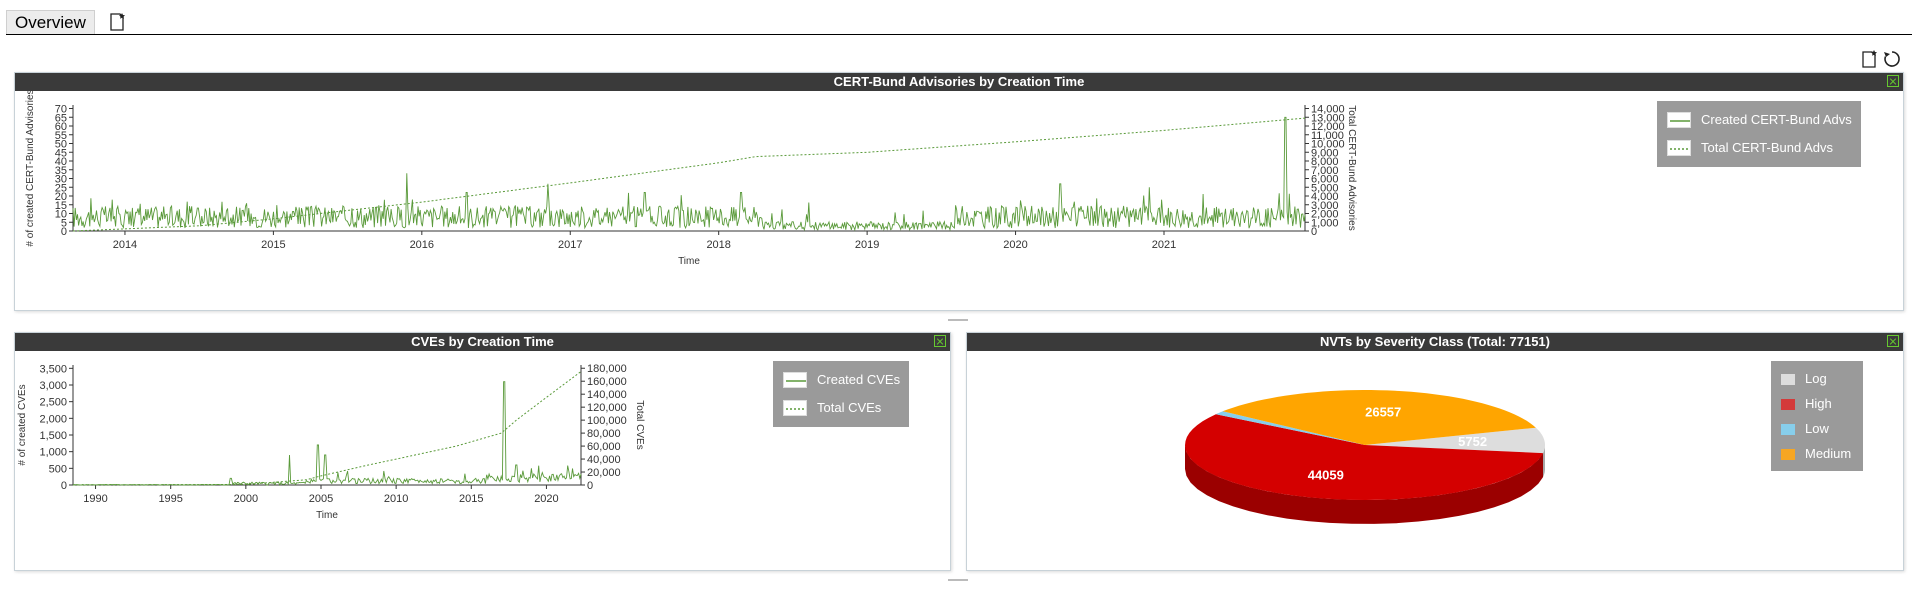  Describe the element at coordinates (849, 407) in the screenshot. I see `legend-label: Total CVEs` at that location.